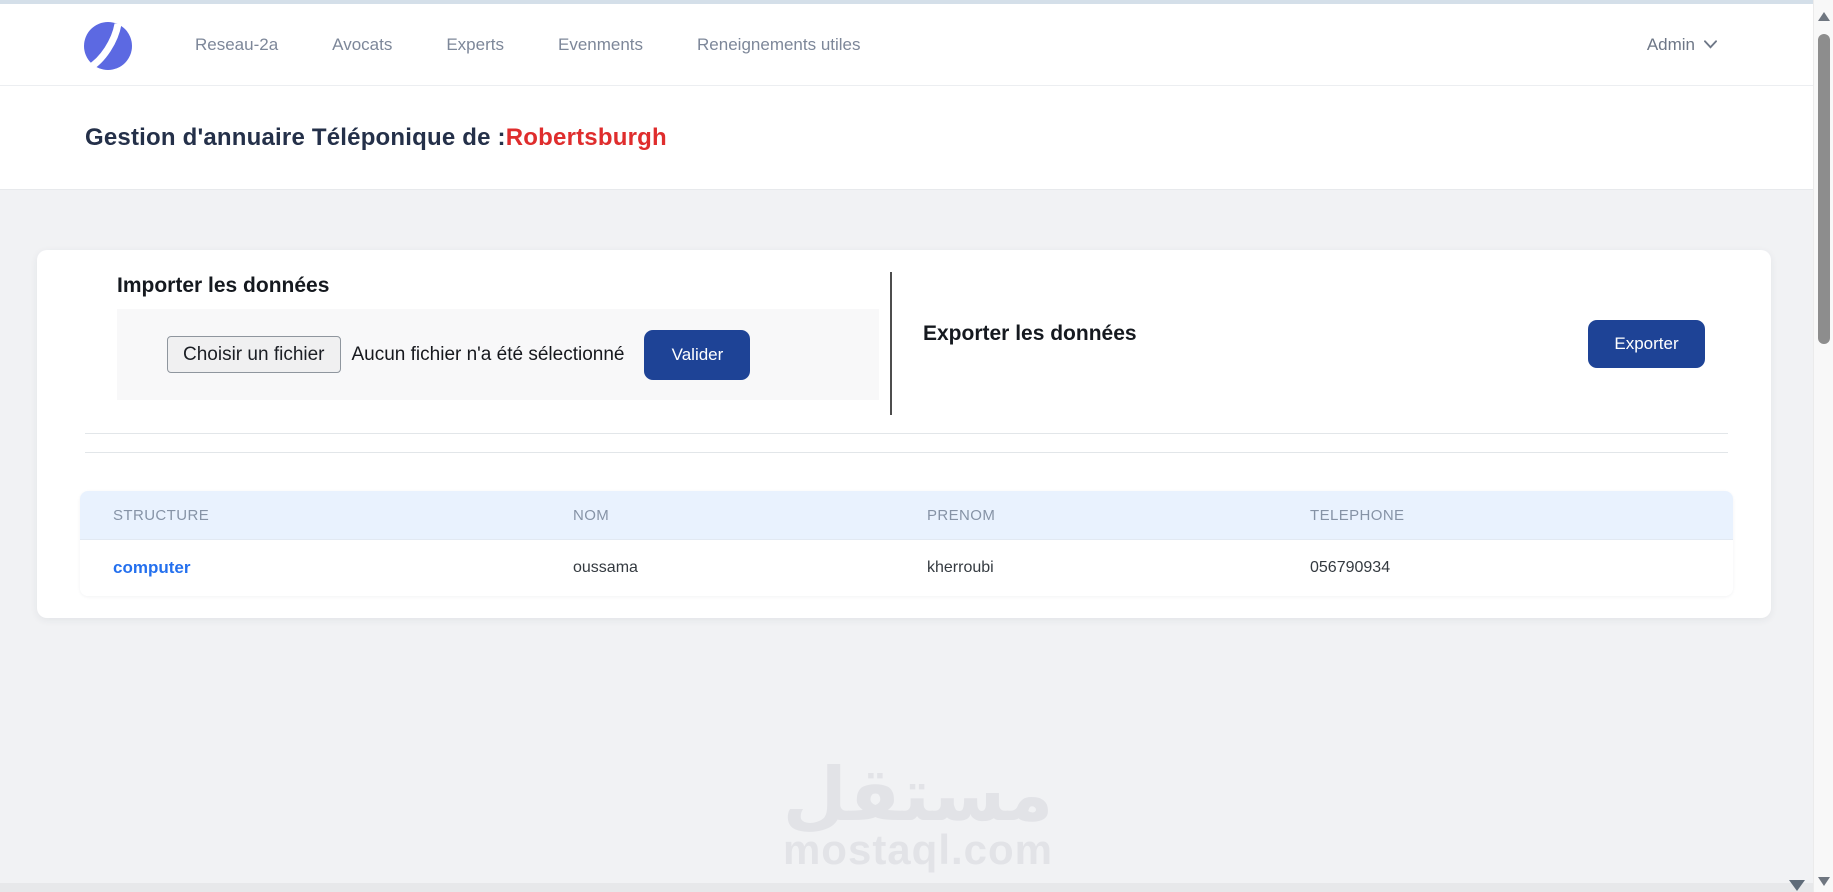 This screenshot has height=892, width=1833. I want to click on choose-file-button: Choisir un fichier, so click(254, 354).